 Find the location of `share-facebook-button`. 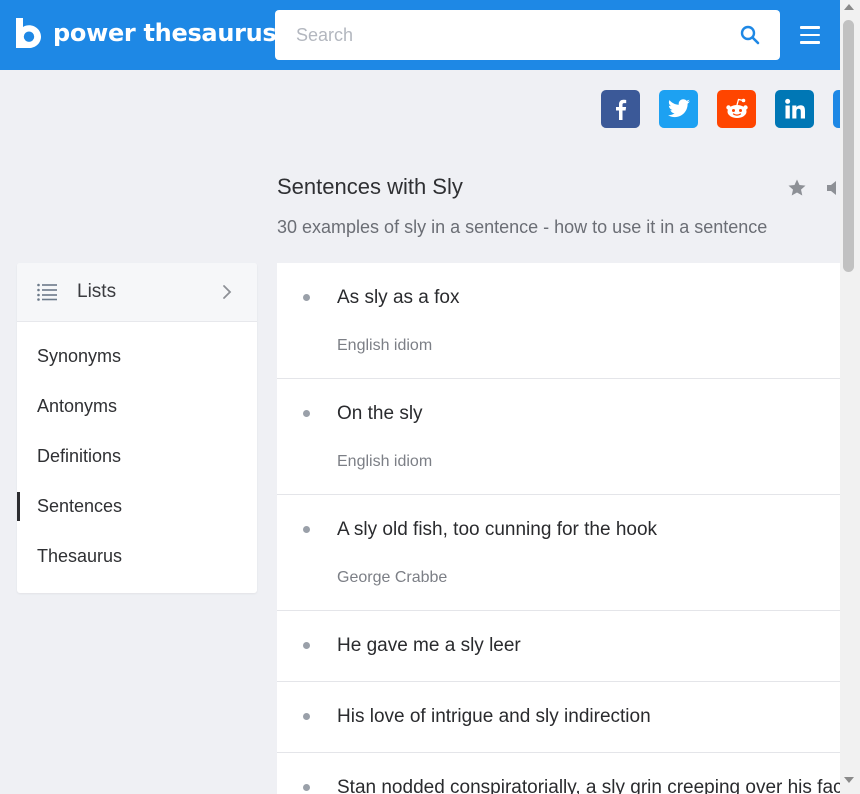

share-facebook-button is located at coordinates (620, 109).